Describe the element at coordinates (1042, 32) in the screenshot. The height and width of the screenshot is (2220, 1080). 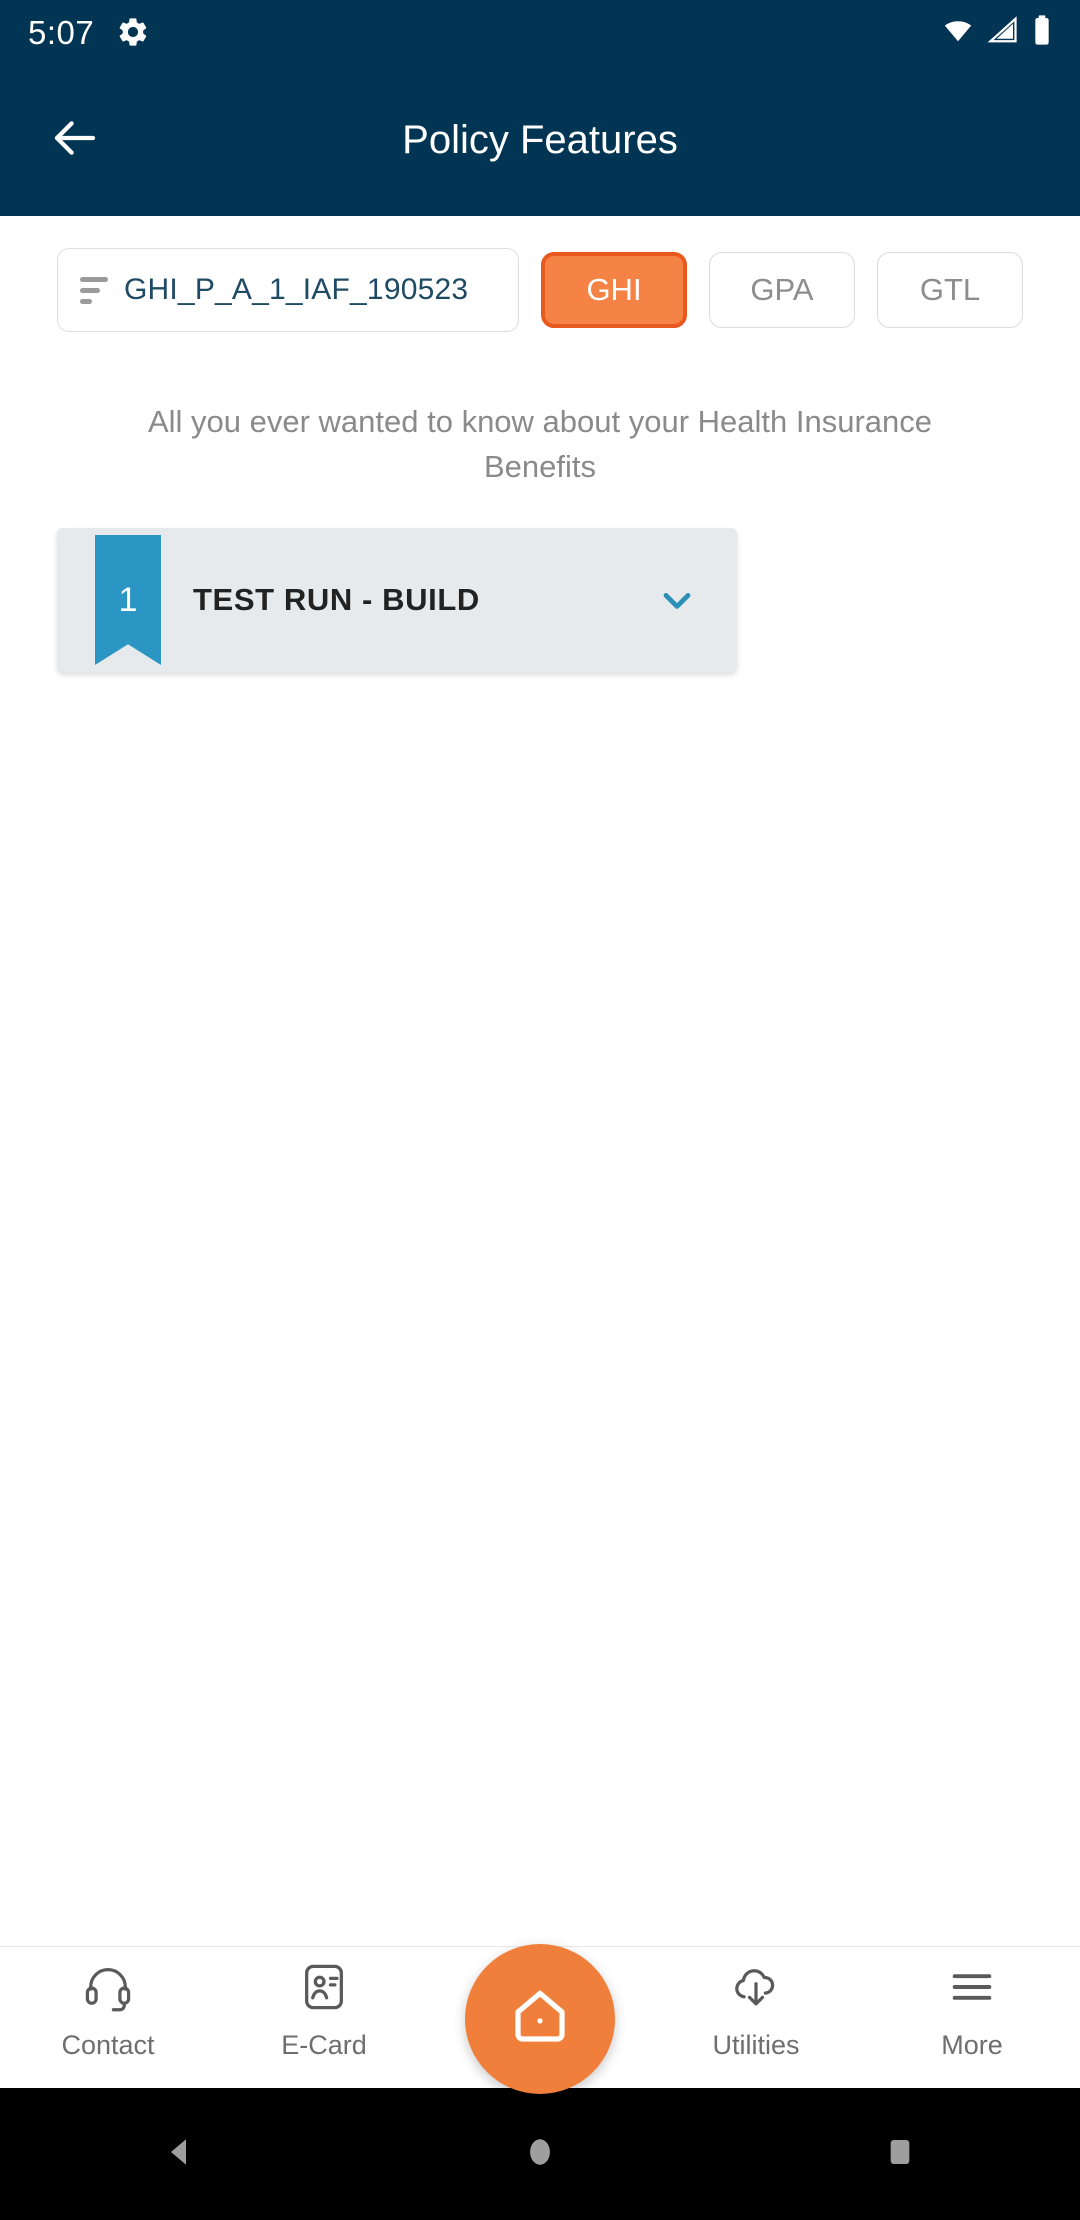
I see `battery-icon` at that location.